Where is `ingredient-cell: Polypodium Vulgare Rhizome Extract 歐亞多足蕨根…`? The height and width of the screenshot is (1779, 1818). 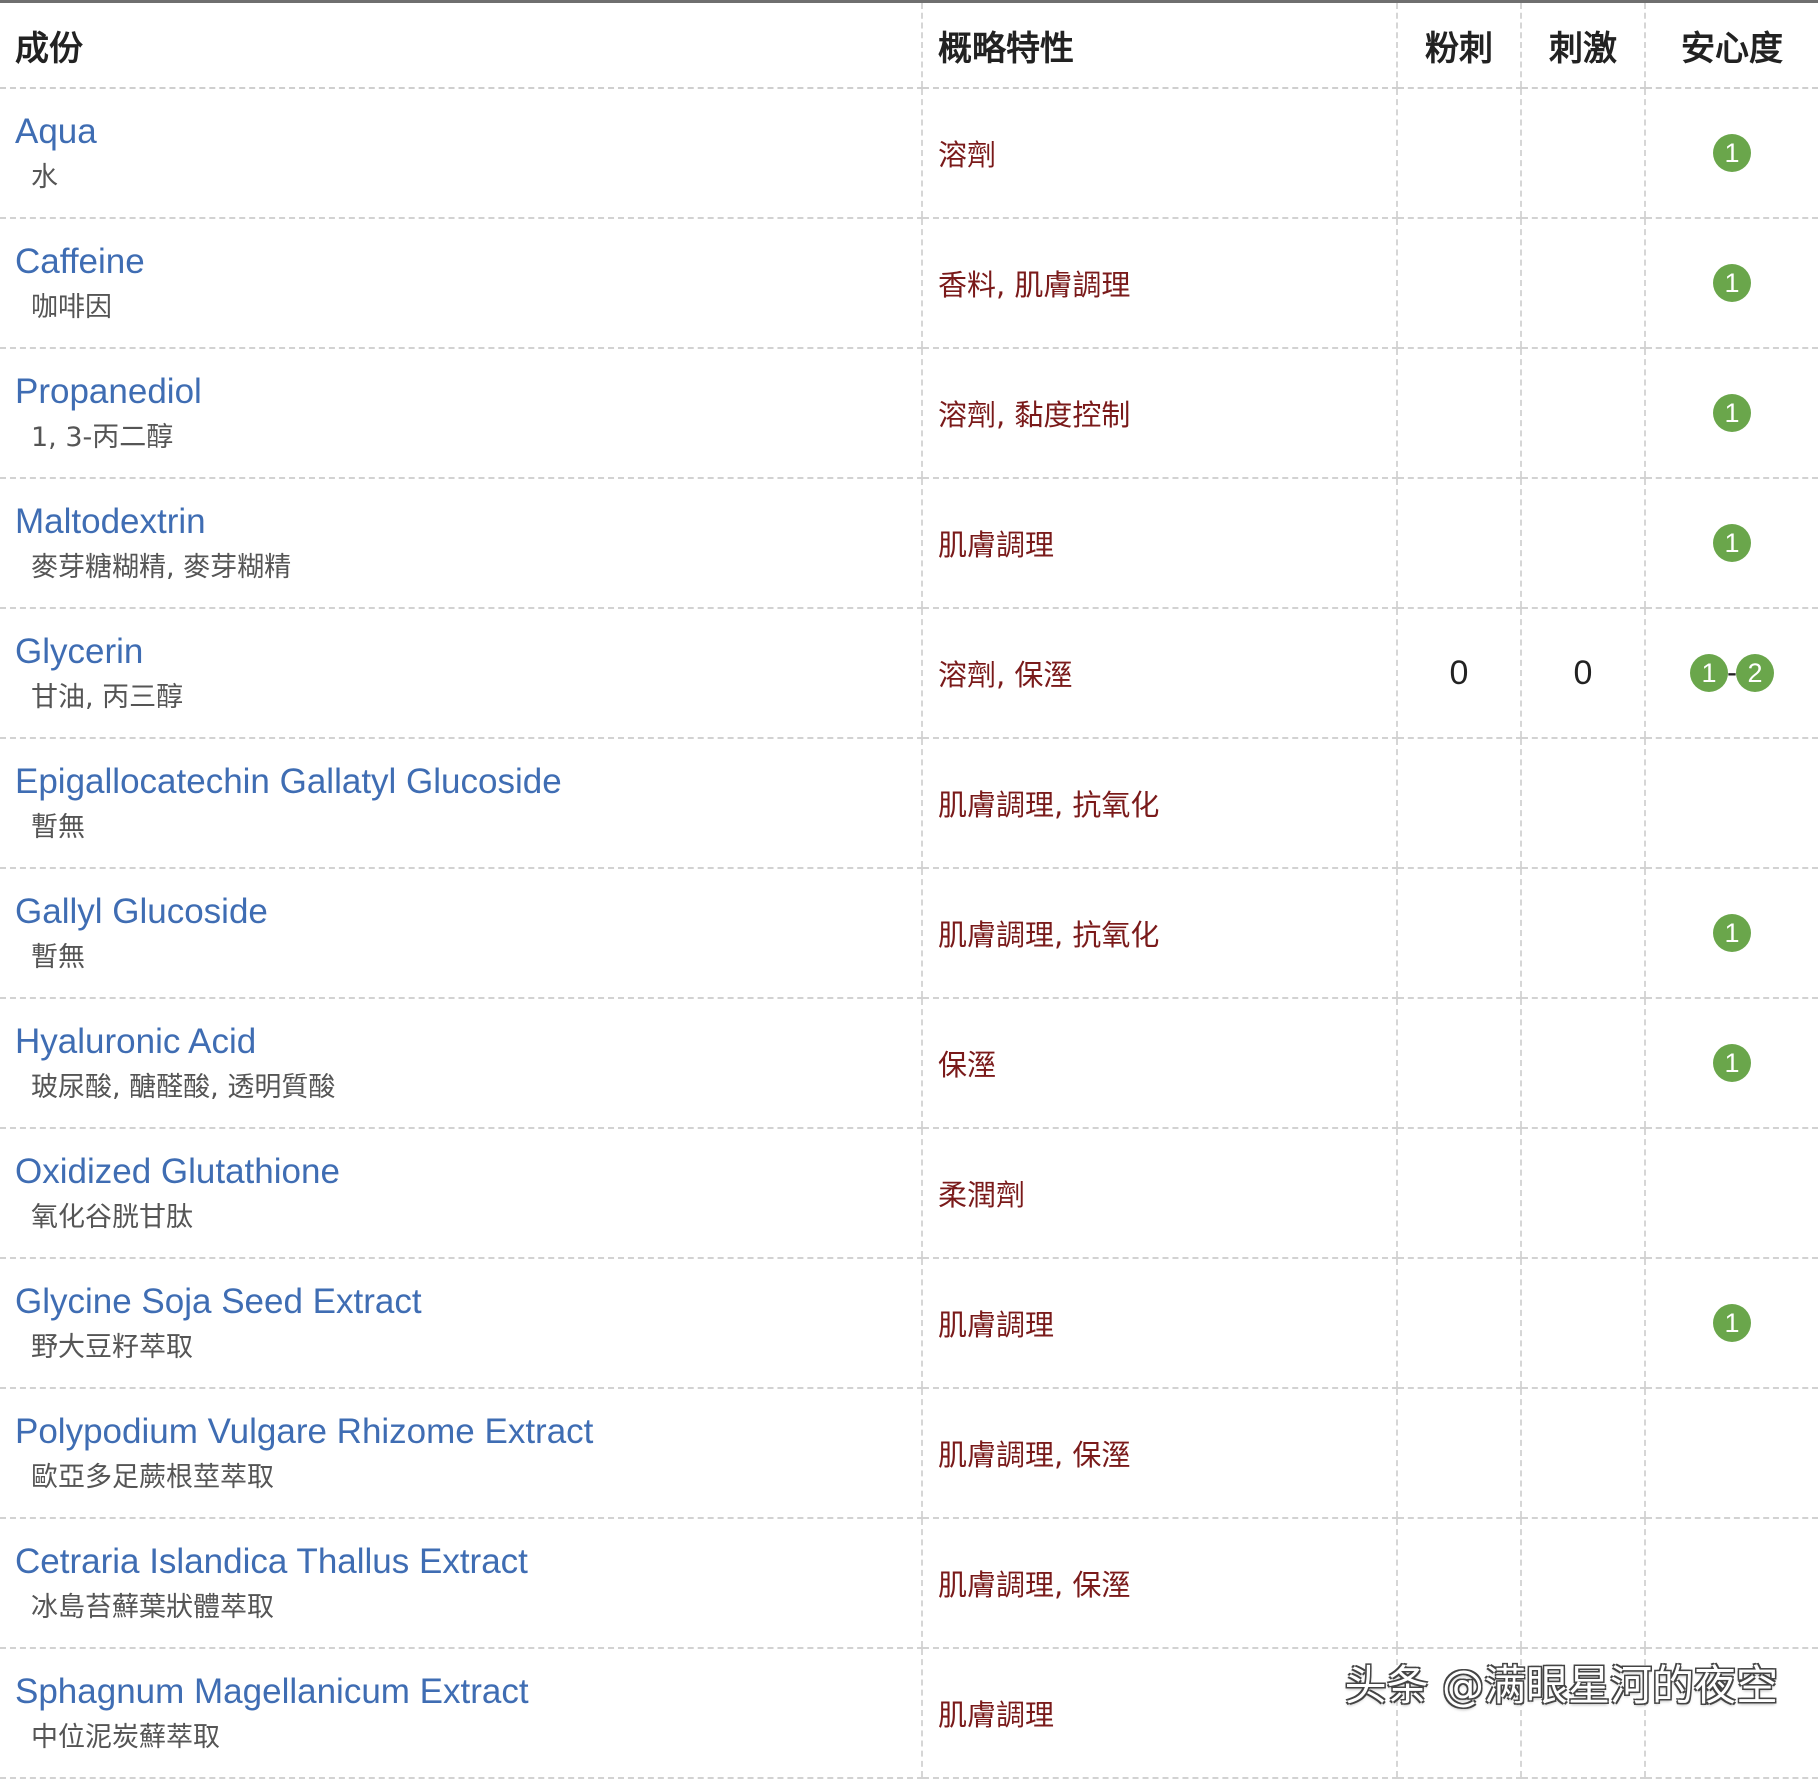 ingredient-cell: Polypodium Vulgare Rhizome Extract 歐亞多足蕨根… is located at coordinates (461, 1453).